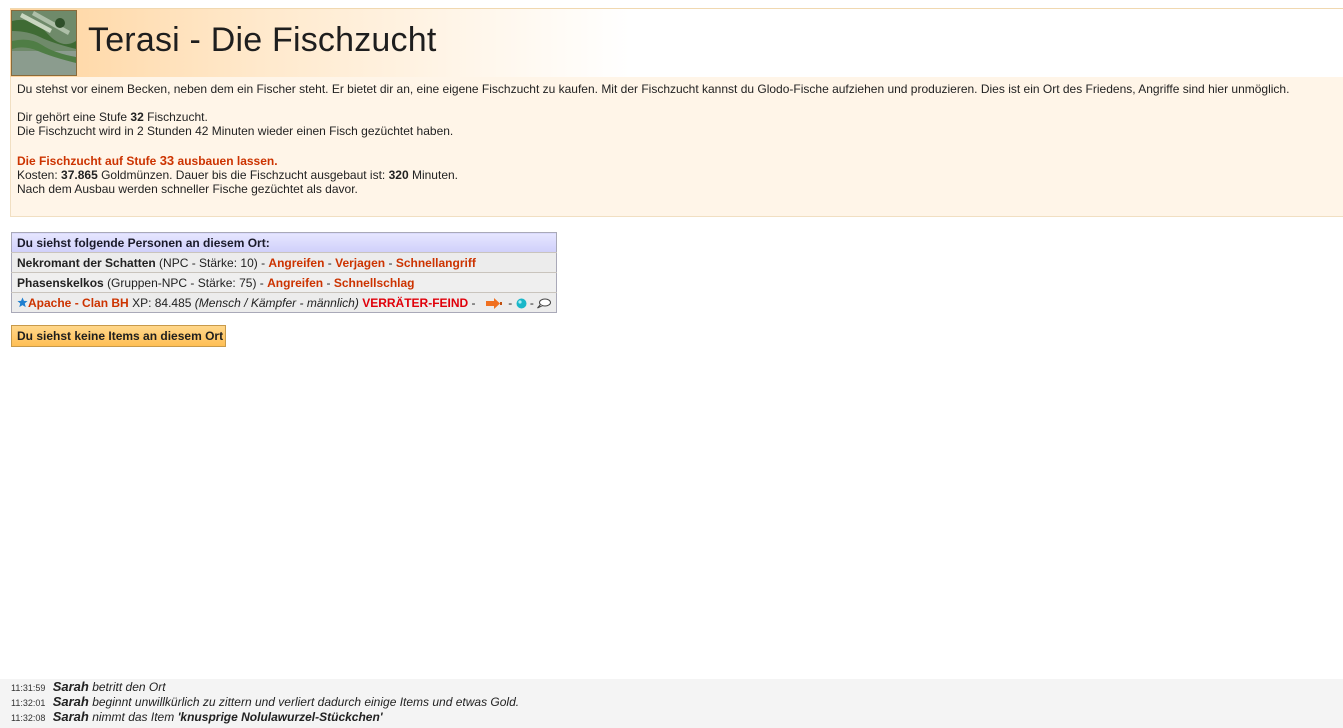 The image size is (1343, 728). Describe the element at coordinates (398, 175) in the screenshot. I see `duration-value: 320` at that location.